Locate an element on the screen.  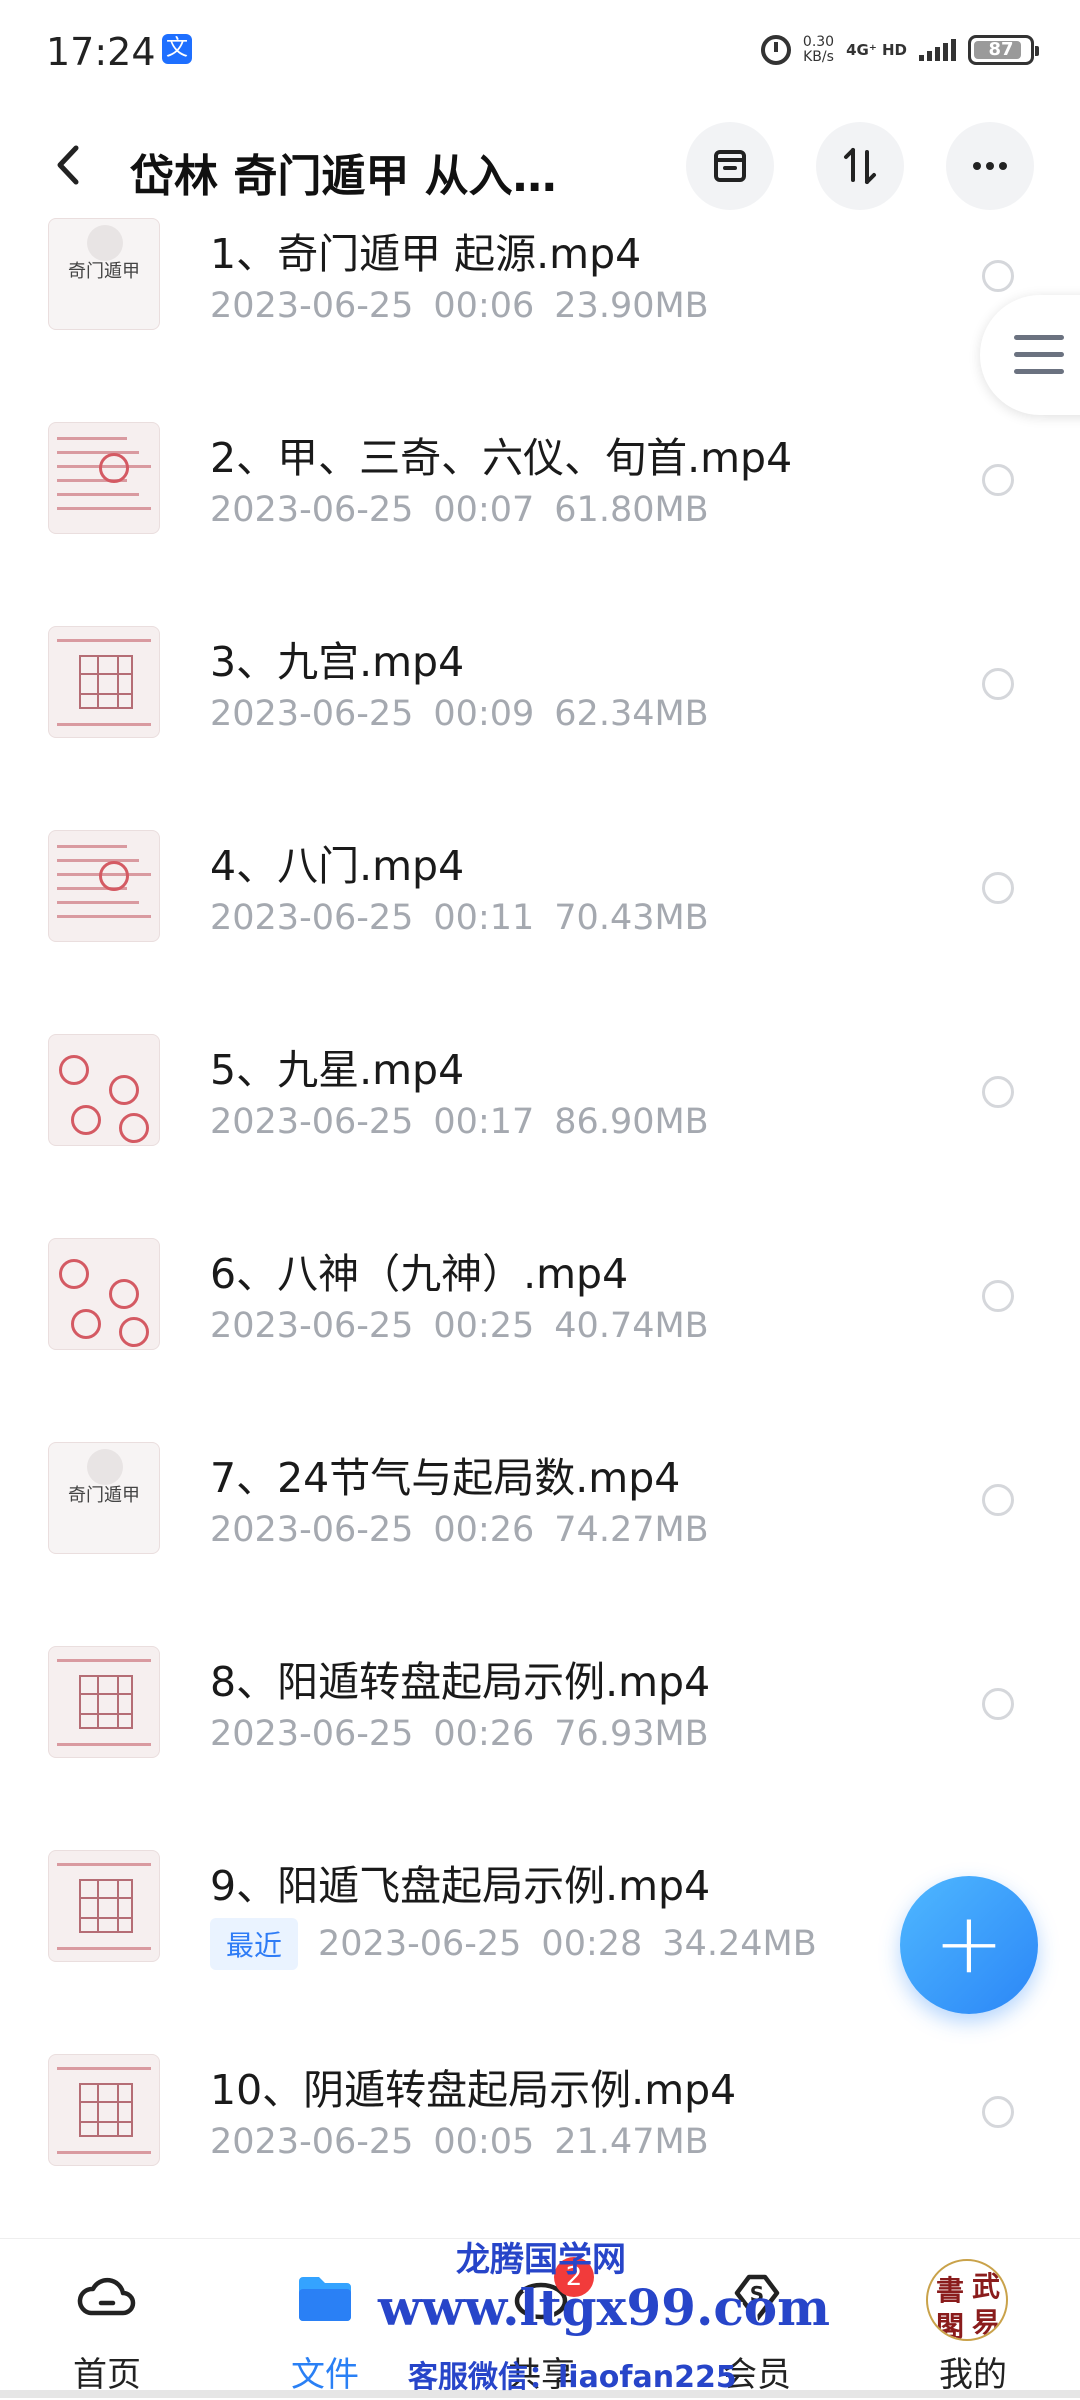
network-speed-unit: KB/s is located at coordinates (818, 57).